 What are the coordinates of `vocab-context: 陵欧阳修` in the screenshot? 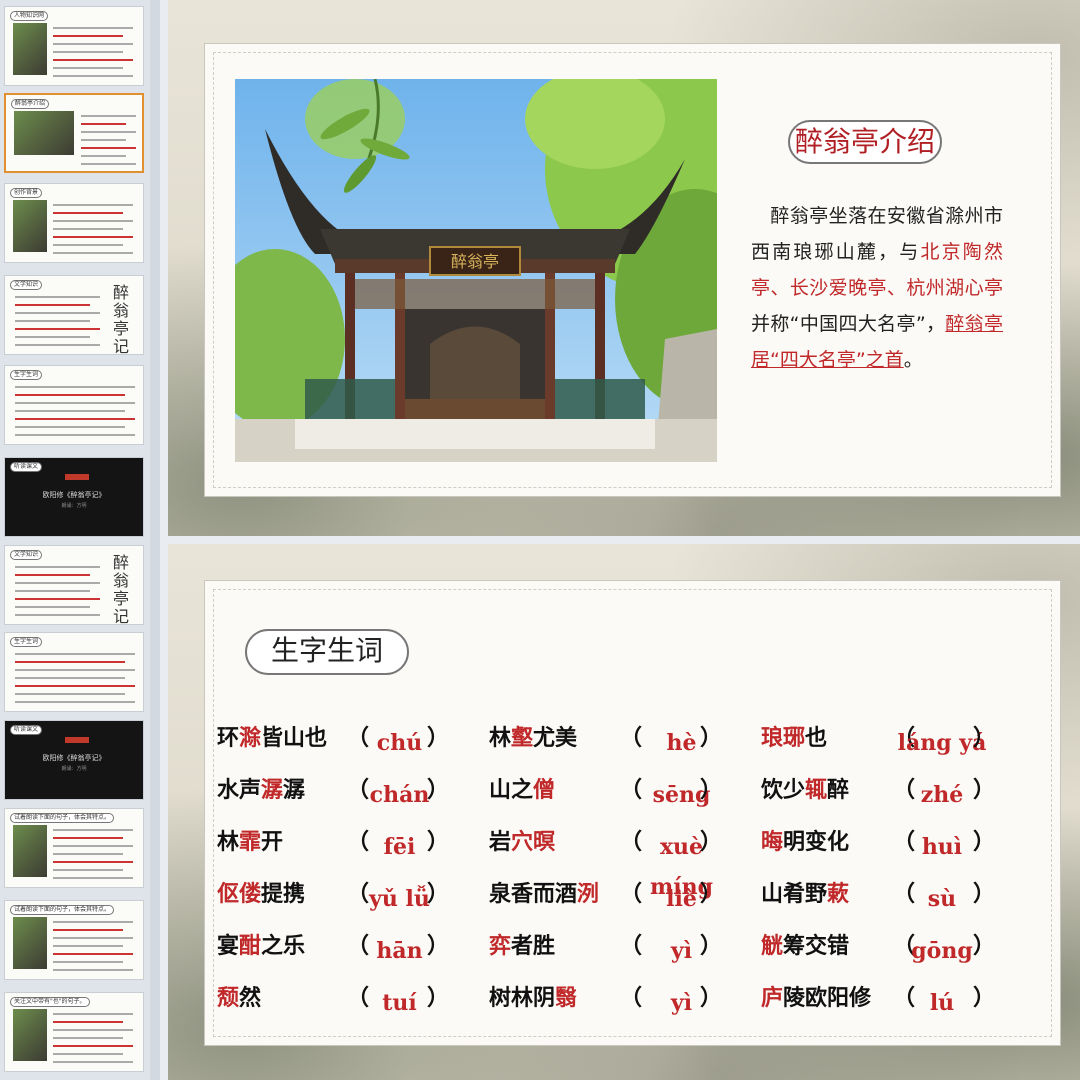 It's located at (827, 998).